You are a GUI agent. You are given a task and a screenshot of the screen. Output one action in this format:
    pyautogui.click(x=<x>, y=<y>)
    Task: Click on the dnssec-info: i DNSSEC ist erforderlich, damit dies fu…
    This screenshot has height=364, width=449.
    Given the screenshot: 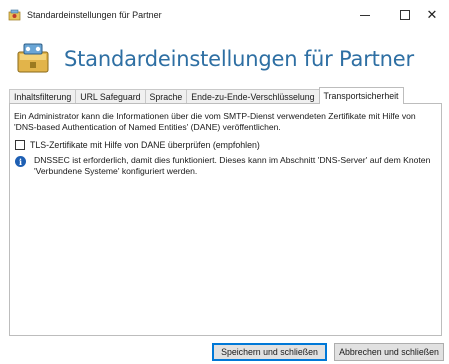 What is the action you would take?
    pyautogui.click(x=225, y=166)
    